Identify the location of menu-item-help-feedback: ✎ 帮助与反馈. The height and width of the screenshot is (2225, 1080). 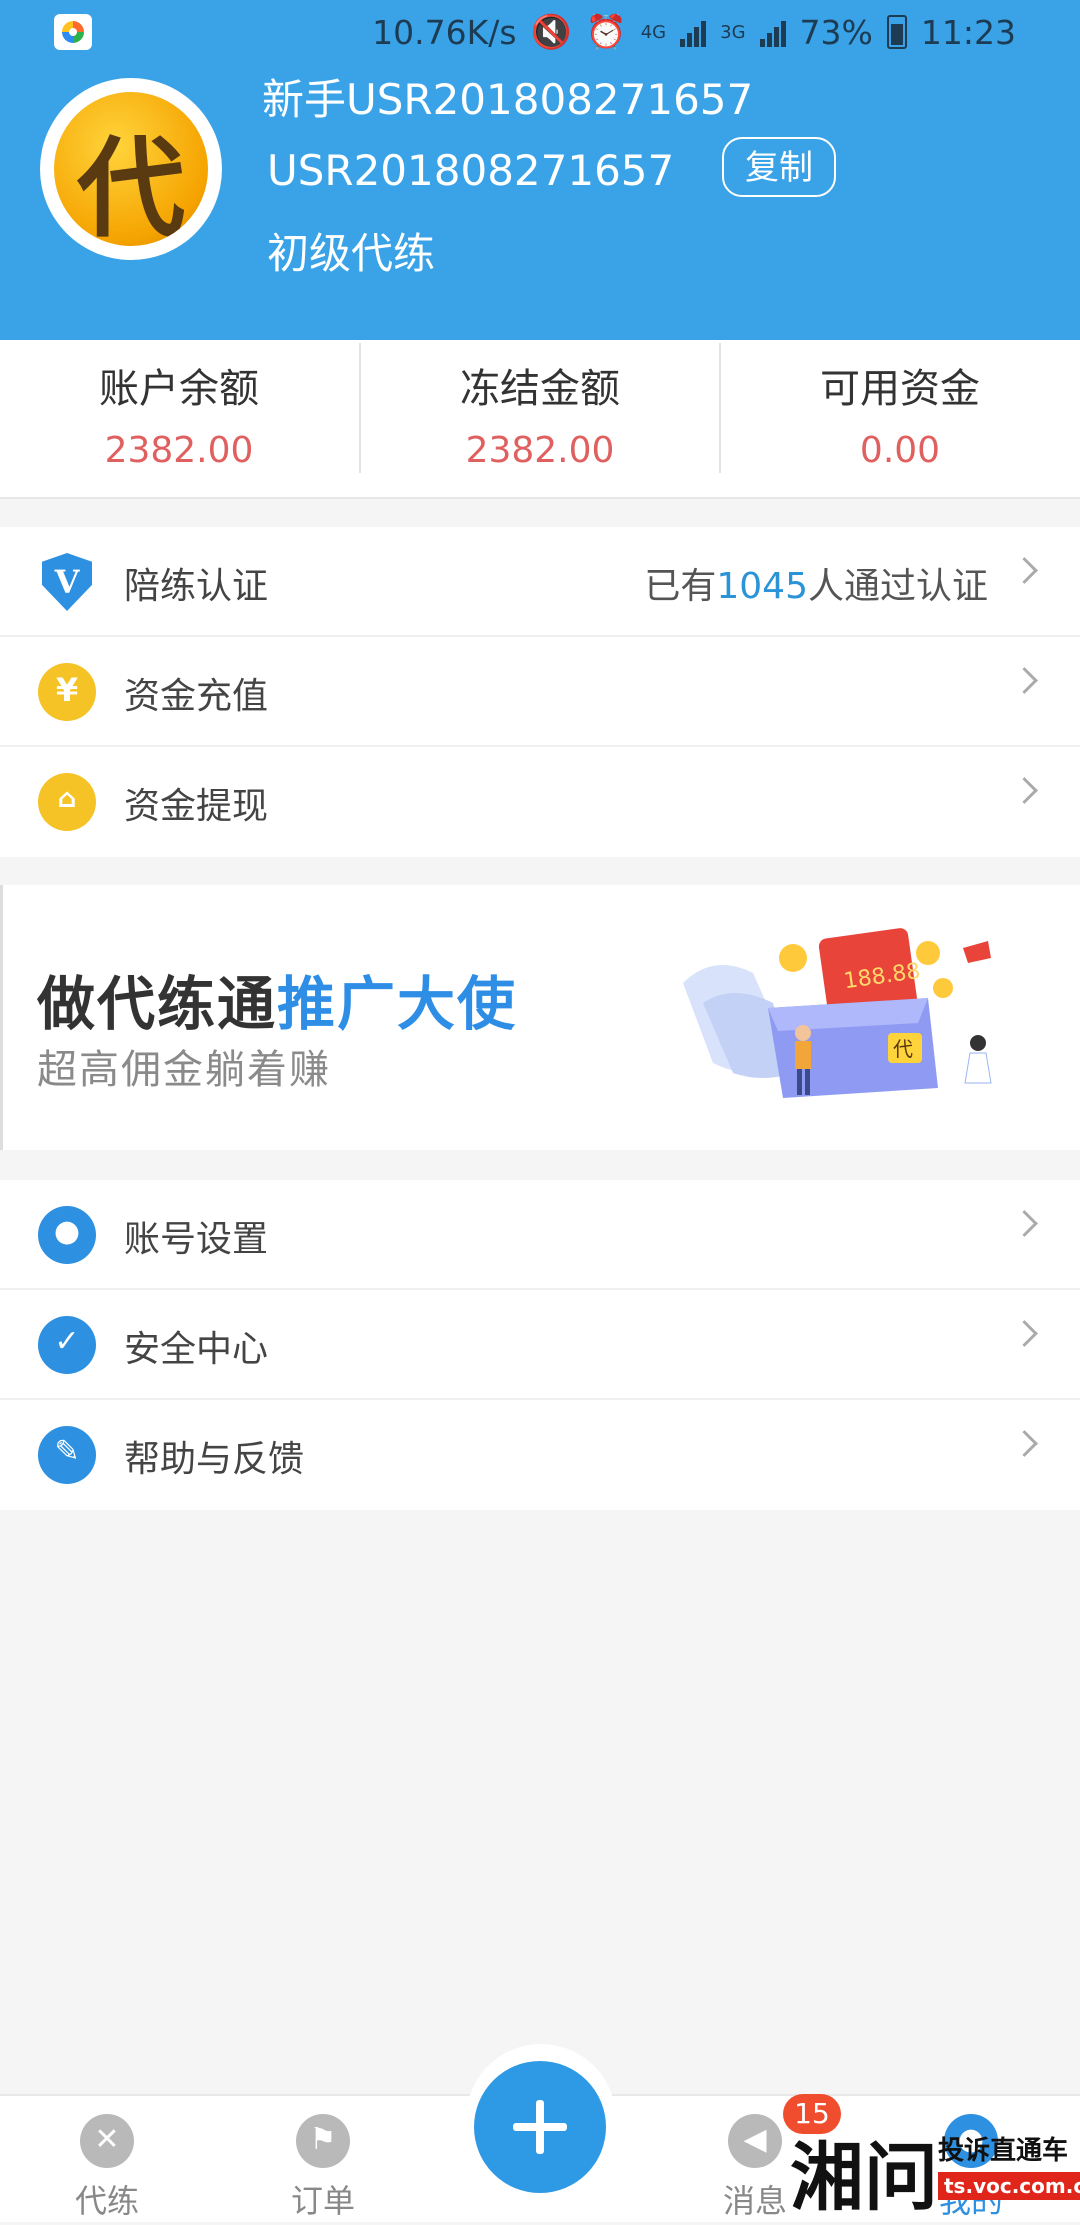
(540, 1455).